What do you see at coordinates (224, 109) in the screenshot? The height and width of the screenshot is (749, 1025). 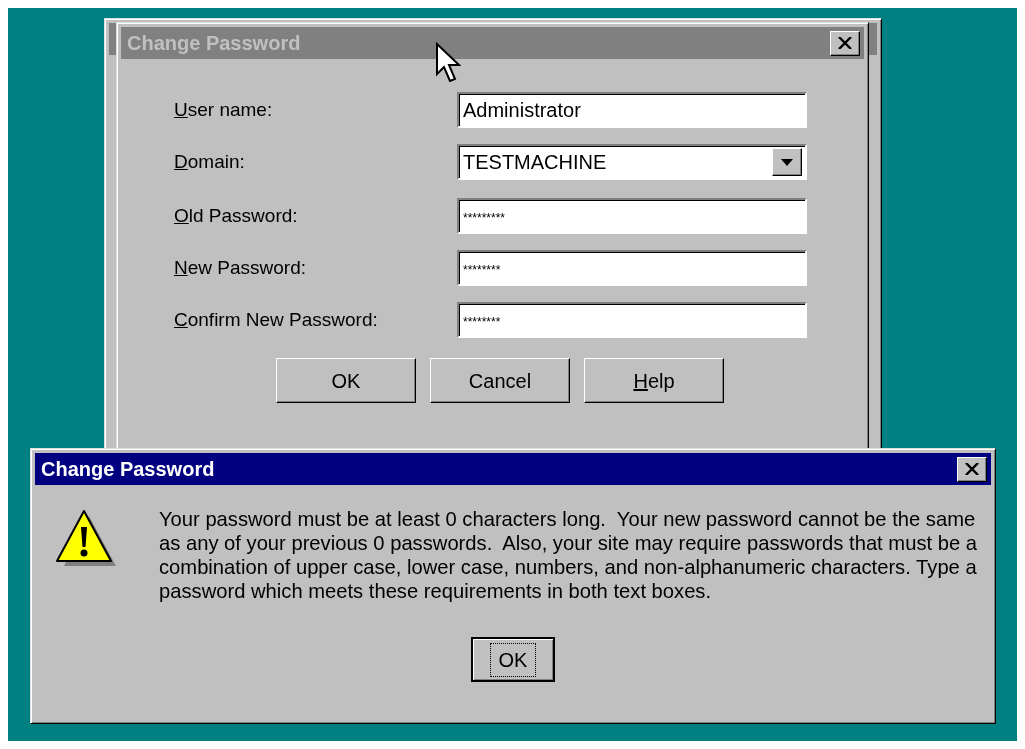 I see `field-label: User name:` at bounding box center [224, 109].